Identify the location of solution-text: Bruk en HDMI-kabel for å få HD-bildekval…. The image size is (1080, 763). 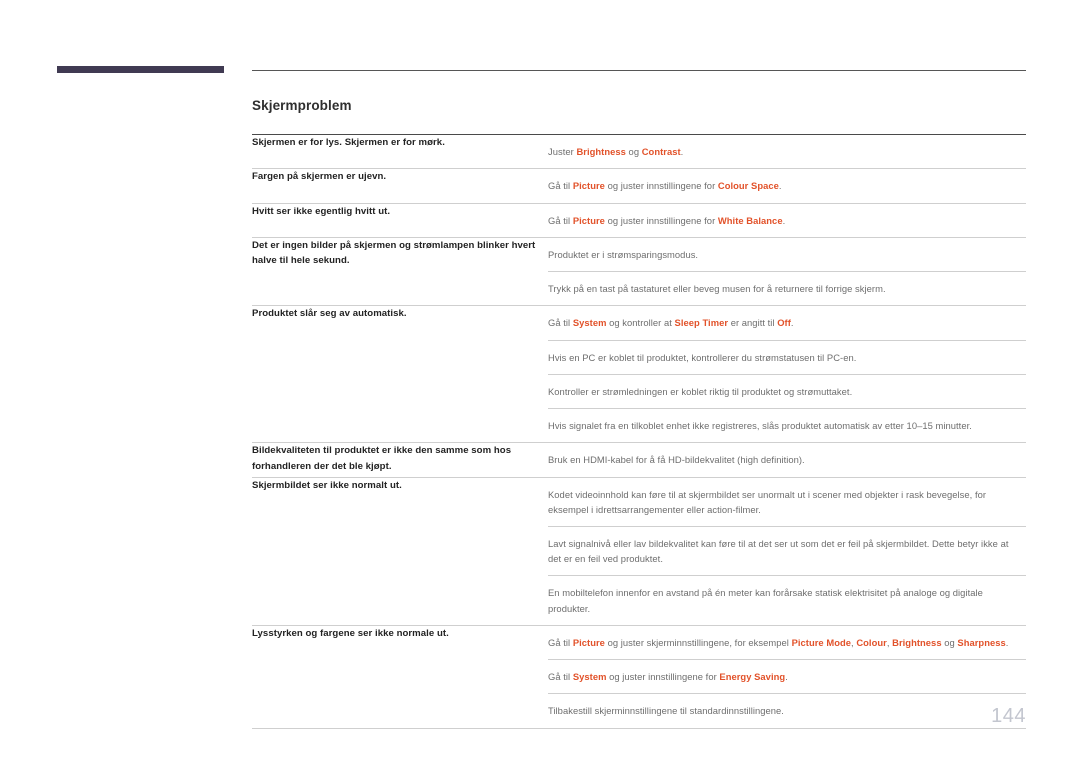
(676, 460).